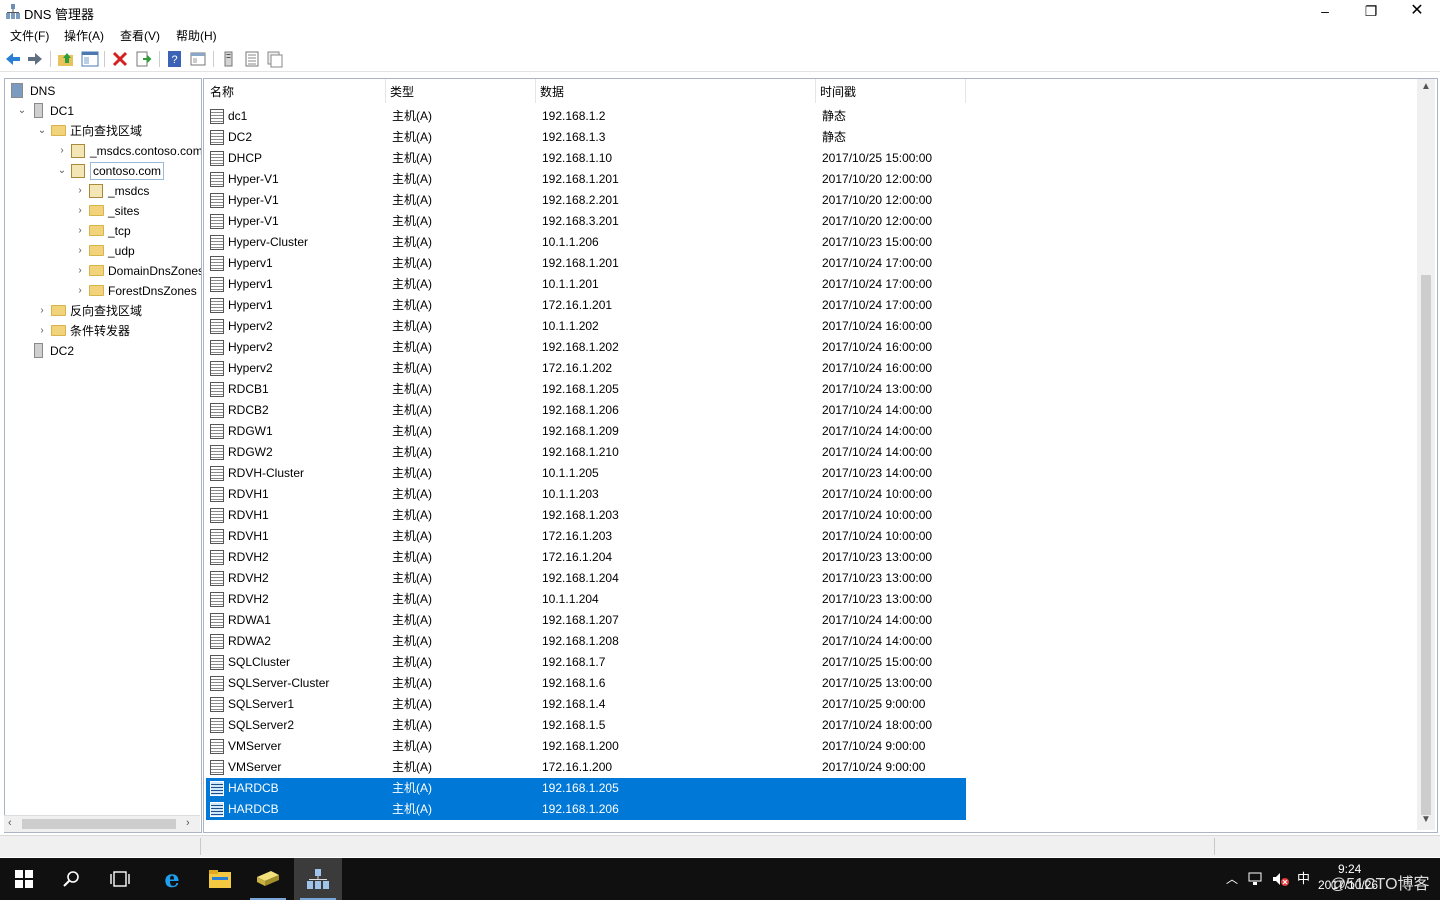  What do you see at coordinates (461, 91) in the screenshot?
I see `column-header-type: 类型` at bounding box center [461, 91].